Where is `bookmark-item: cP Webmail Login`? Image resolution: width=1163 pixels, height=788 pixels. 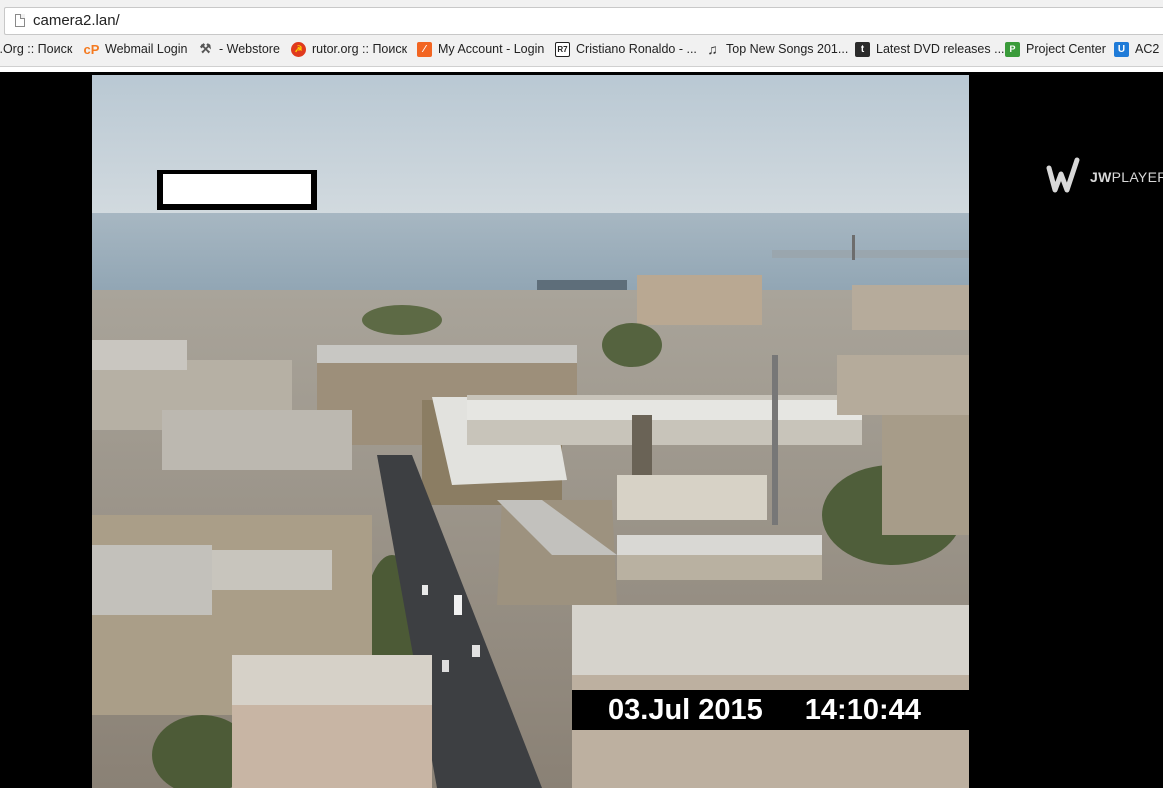
bookmark-item: cP Webmail Login is located at coordinates (135, 49).